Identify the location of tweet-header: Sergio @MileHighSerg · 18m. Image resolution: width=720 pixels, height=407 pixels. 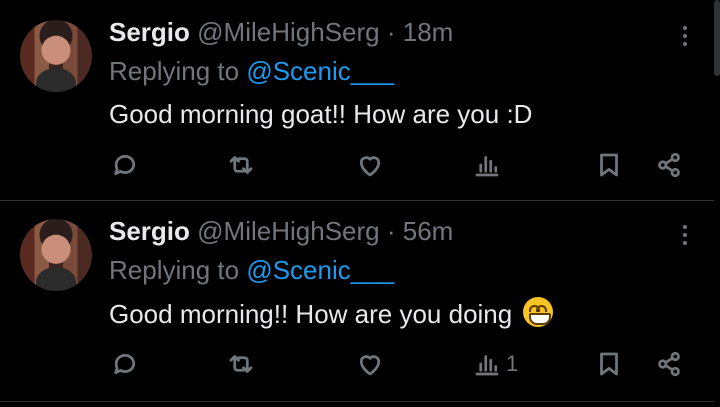
(281, 32).